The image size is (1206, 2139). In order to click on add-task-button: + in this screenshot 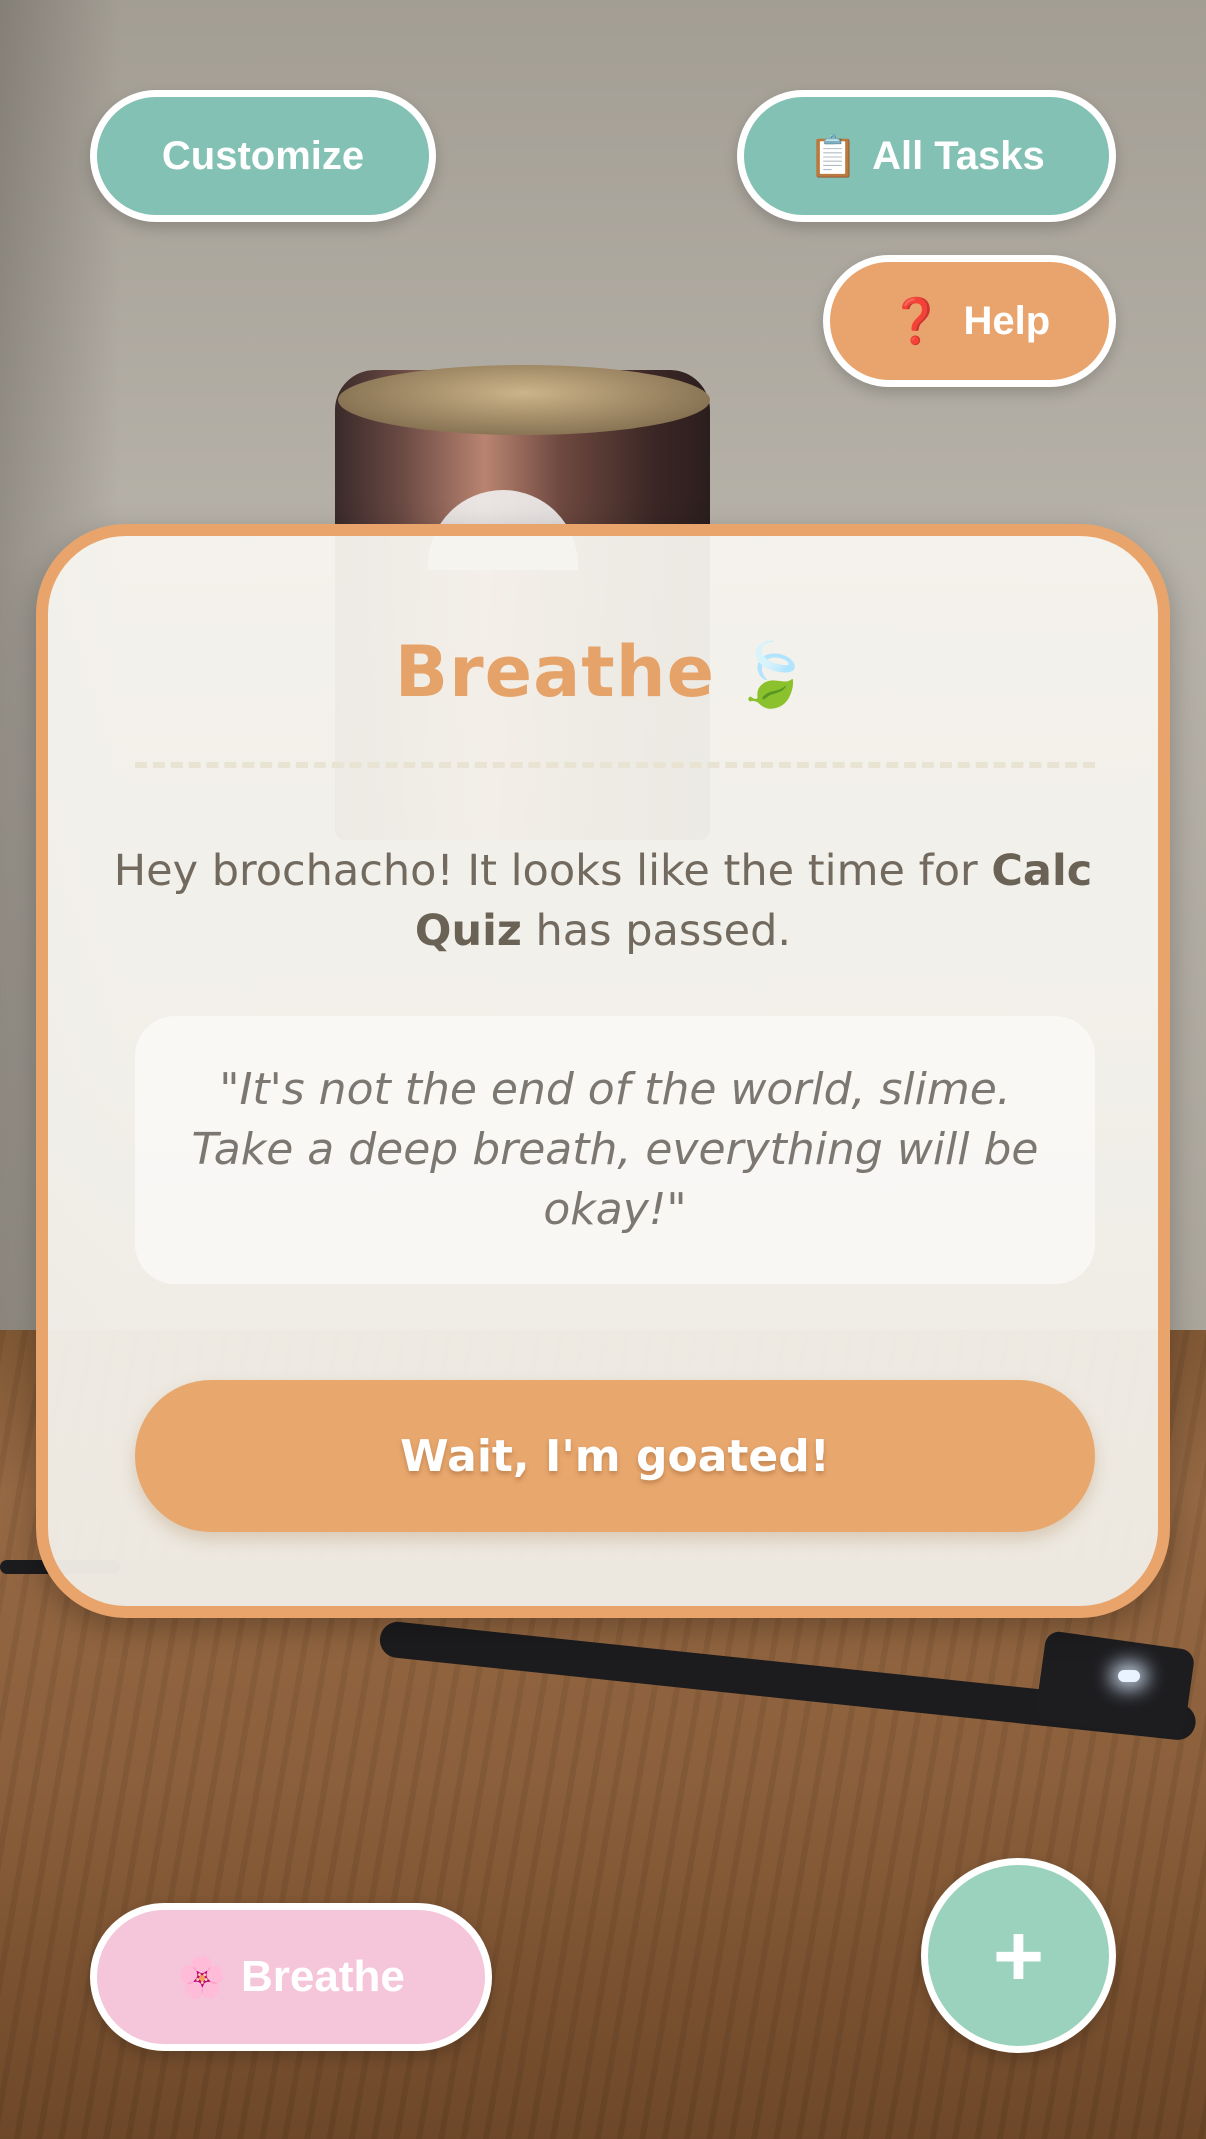, I will do `click(1018, 1955)`.